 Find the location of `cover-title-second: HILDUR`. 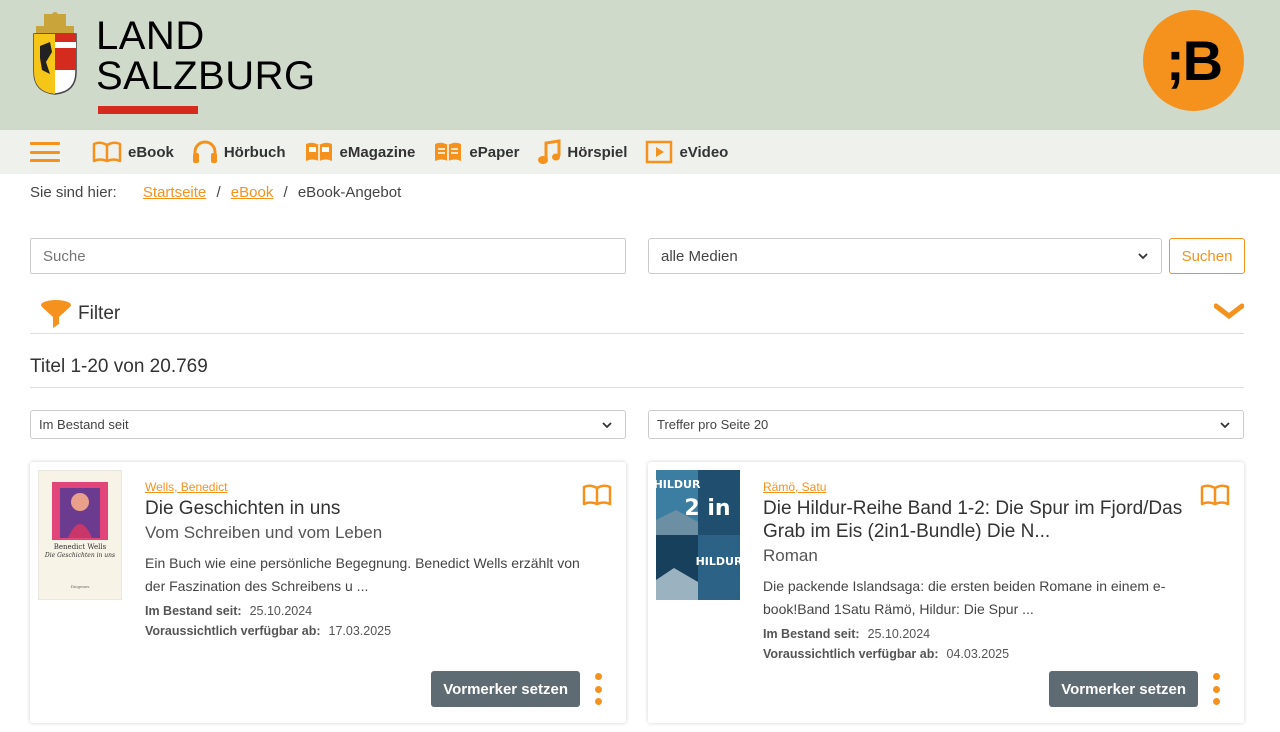

cover-title-second: HILDUR is located at coordinates (718, 561).